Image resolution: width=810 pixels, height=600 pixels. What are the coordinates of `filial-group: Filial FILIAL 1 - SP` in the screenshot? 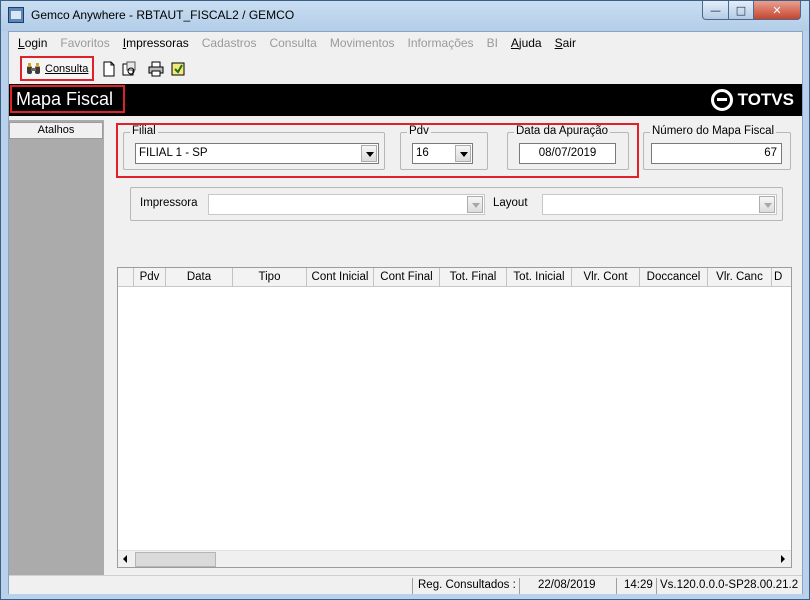 It's located at (254, 147).